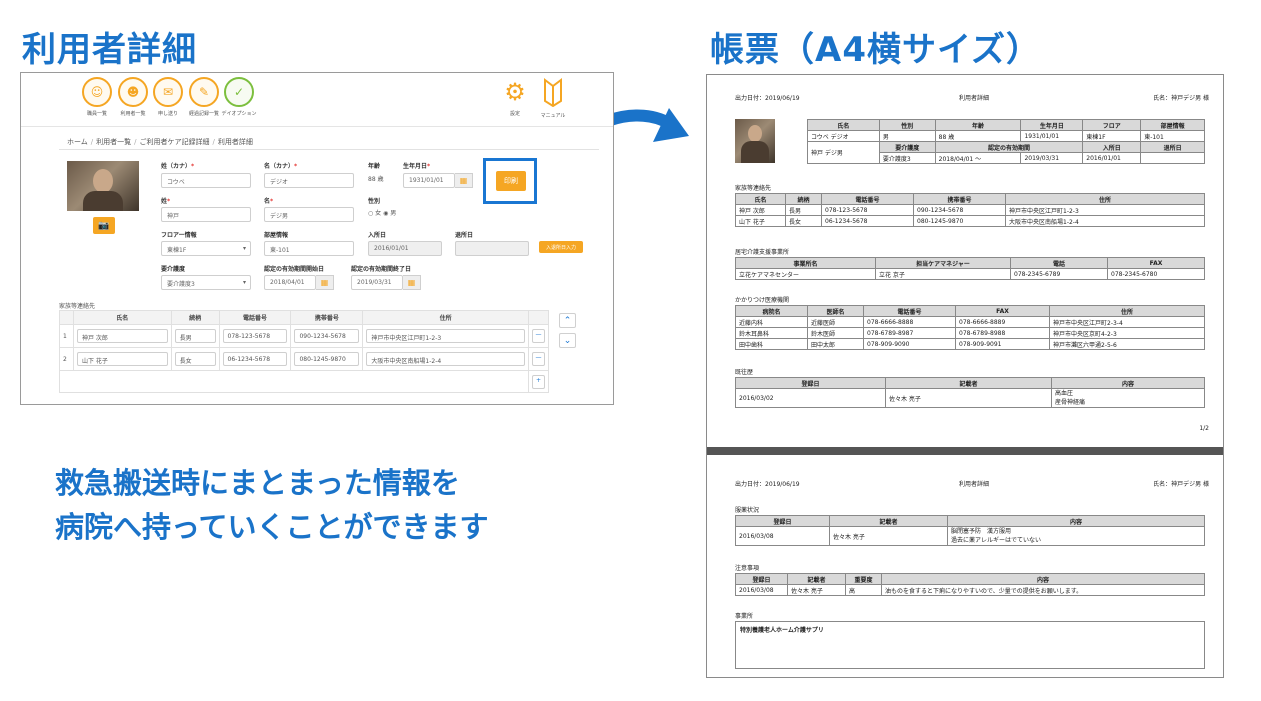 Image resolution: width=1261 pixels, height=701 pixels. Describe the element at coordinates (445, 359) in the screenshot. I see `family-address-input: 大阪市中央区南船場1-2-4` at that location.